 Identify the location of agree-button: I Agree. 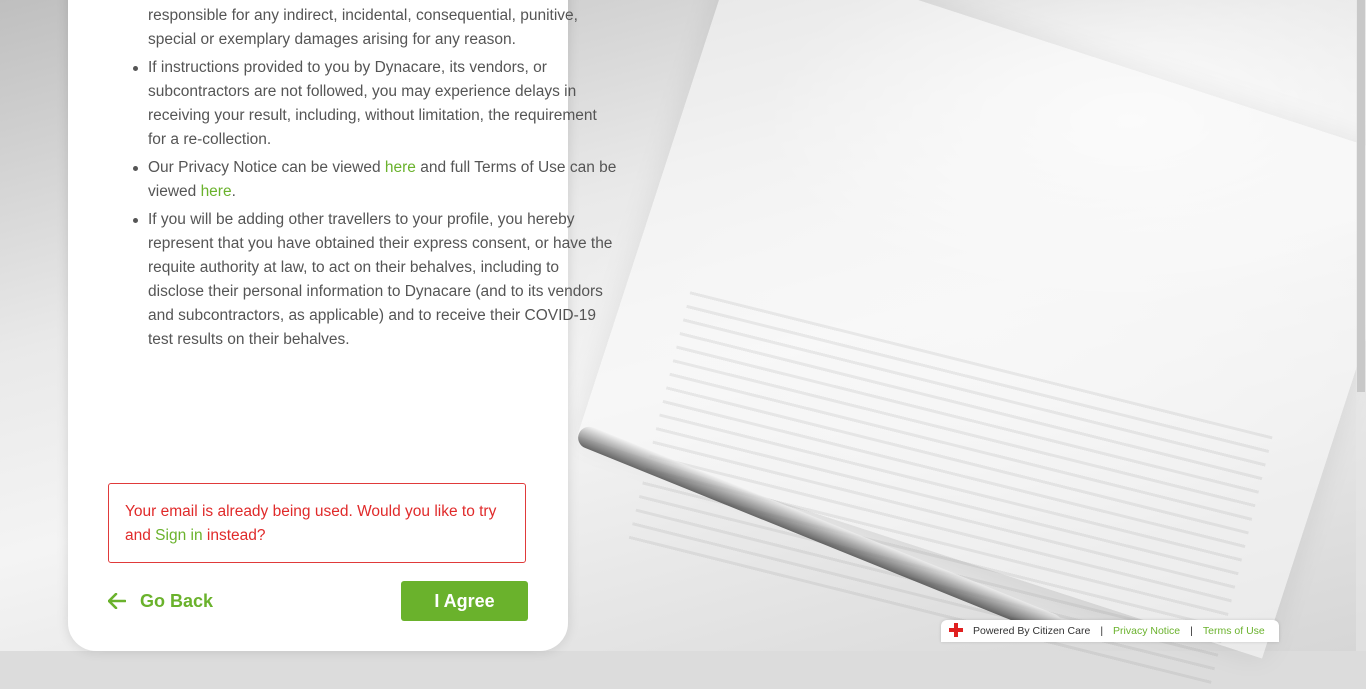
(464, 601).